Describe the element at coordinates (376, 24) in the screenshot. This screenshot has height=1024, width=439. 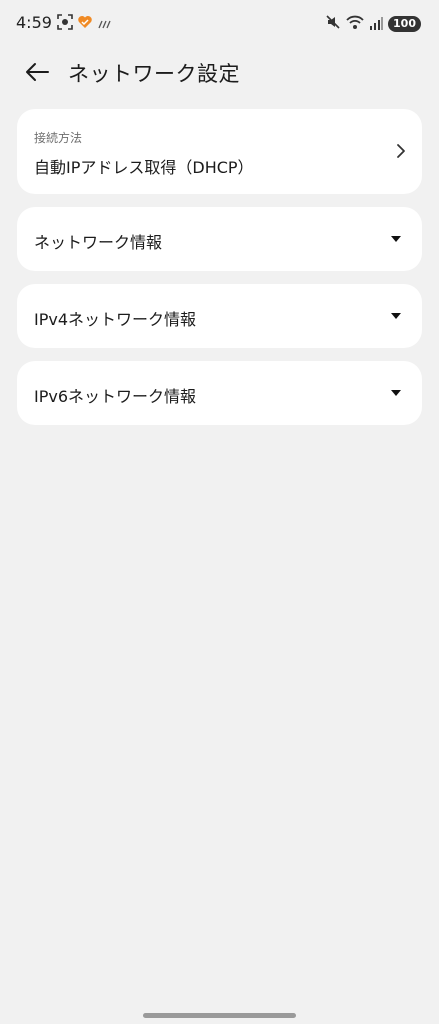
I see `signal-icon` at that location.